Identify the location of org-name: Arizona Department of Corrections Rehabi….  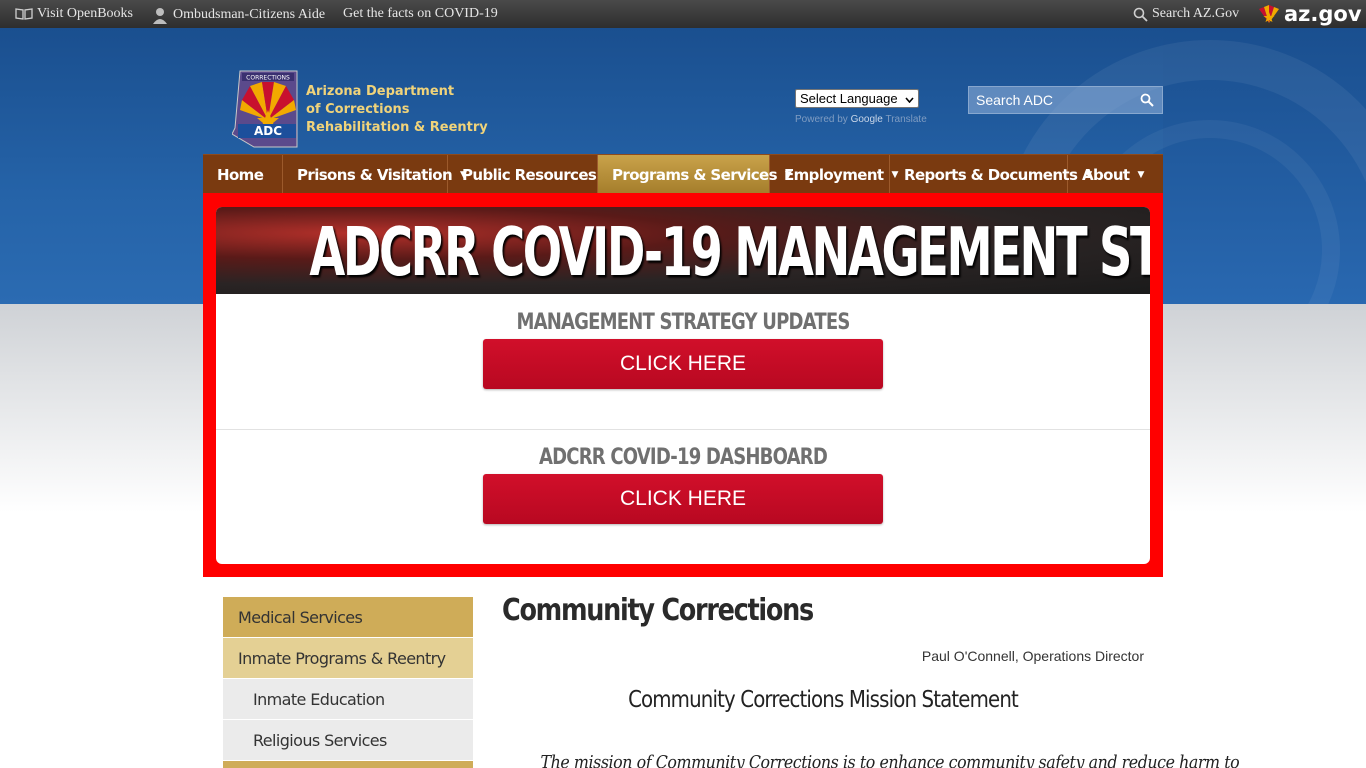
(397, 110).